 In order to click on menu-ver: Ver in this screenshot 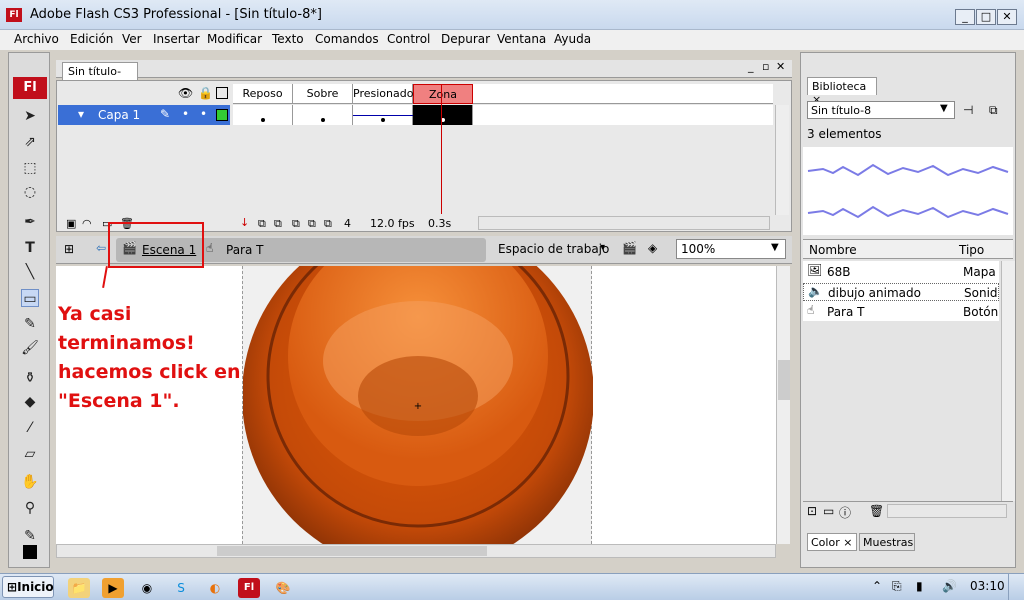, I will do `click(132, 39)`.